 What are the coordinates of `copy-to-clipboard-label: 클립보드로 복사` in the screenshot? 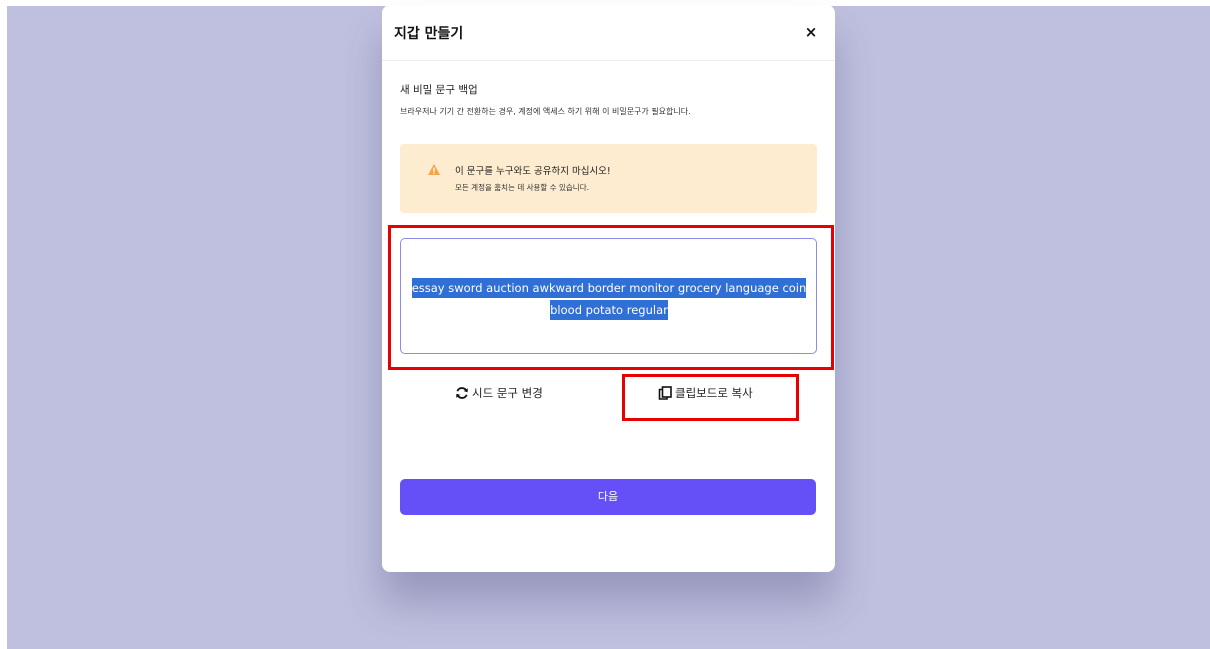 It's located at (714, 393).